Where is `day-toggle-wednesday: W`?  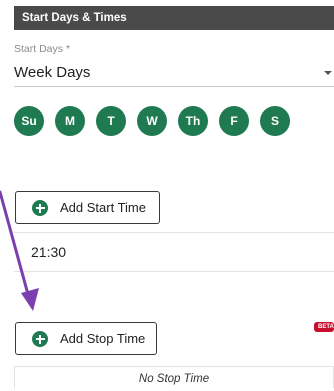
day-toggle-wednesday: W is located at coordinates (152, 121).